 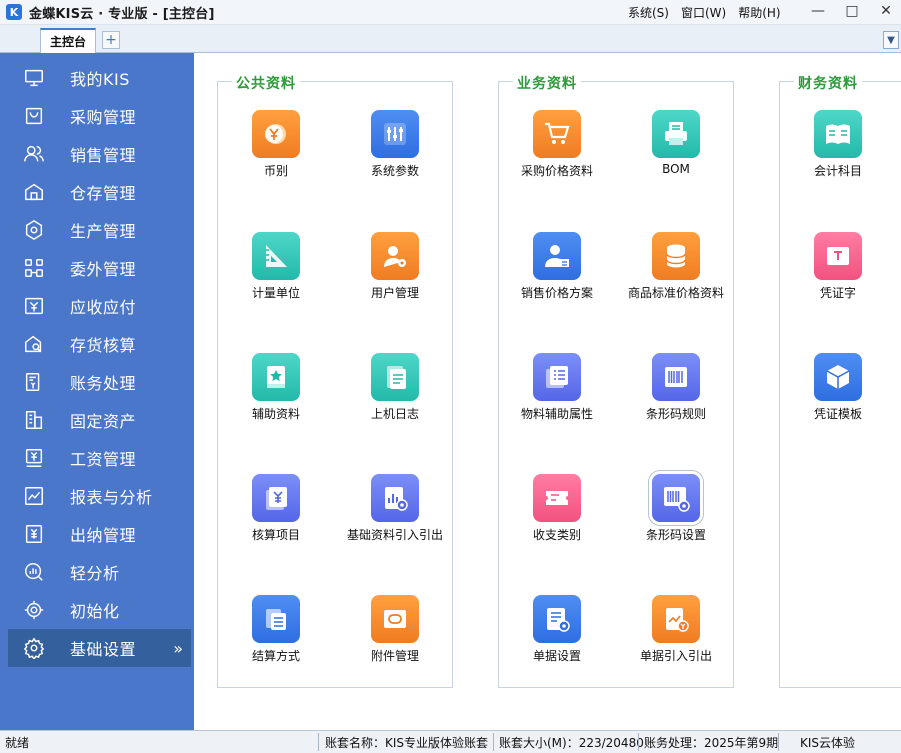 I want to click on tile-document-gear: 单据设置, so click(x=557, y=635).